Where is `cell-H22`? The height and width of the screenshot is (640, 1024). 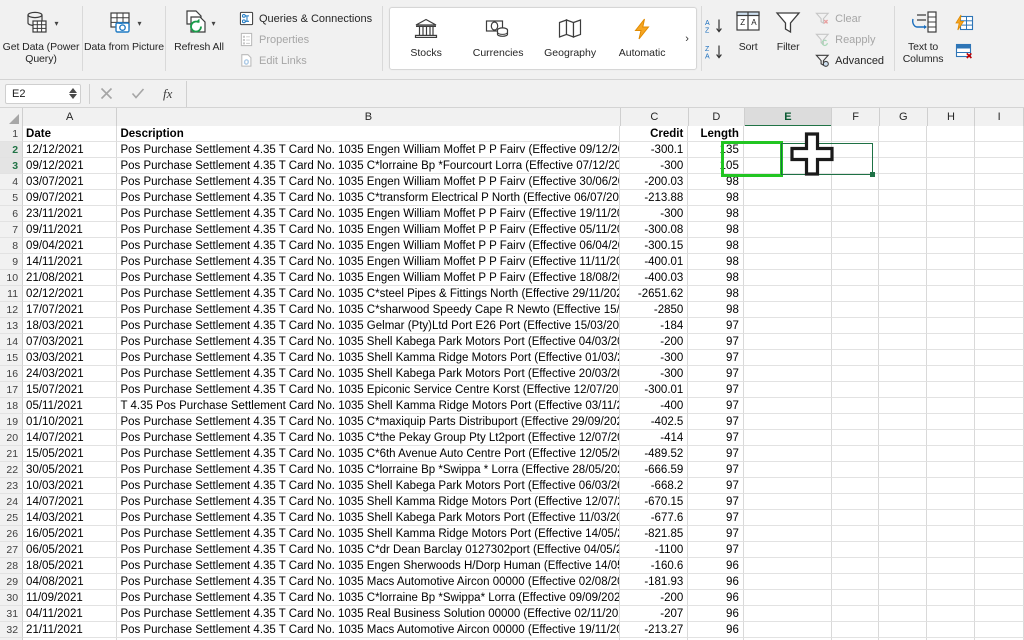
cell-H22 is located at coordinates (951, 470).